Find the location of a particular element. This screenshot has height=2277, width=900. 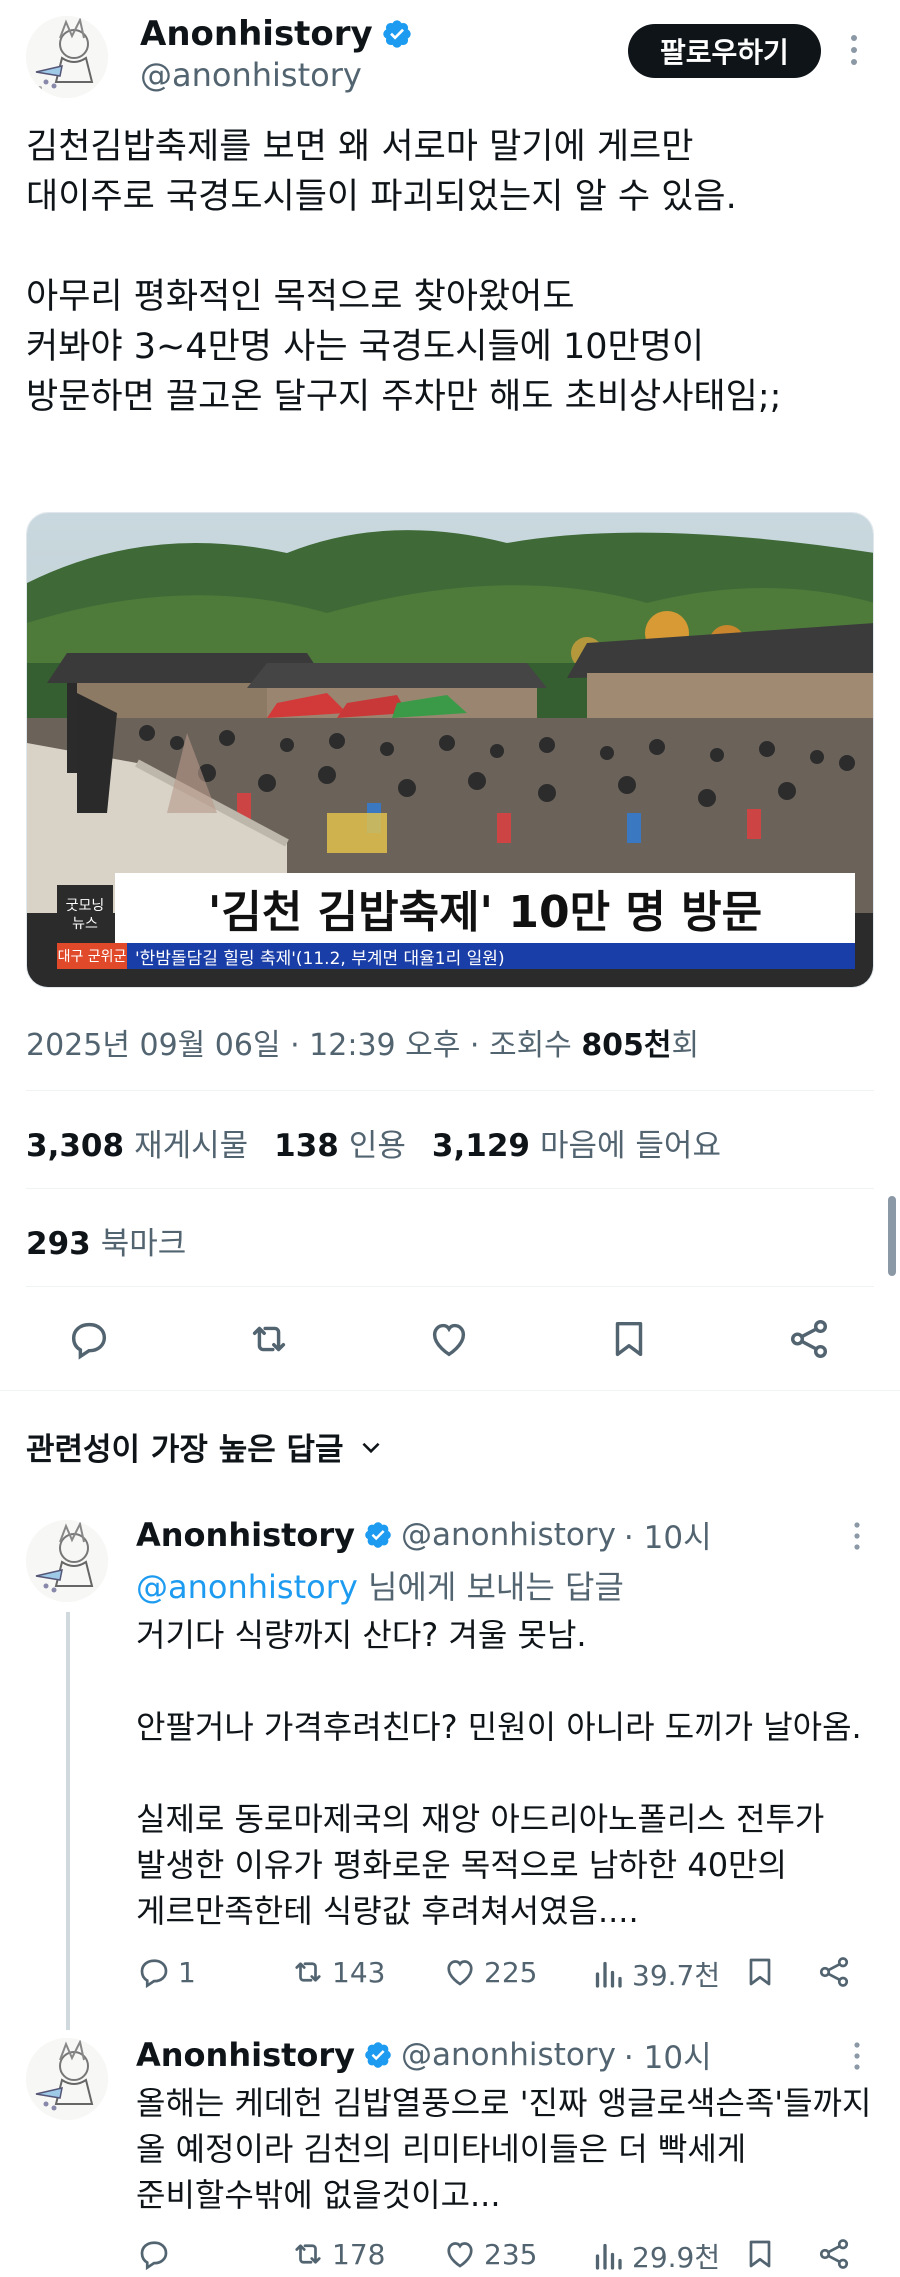

more-options-icon is located at coordinates (854, 52).